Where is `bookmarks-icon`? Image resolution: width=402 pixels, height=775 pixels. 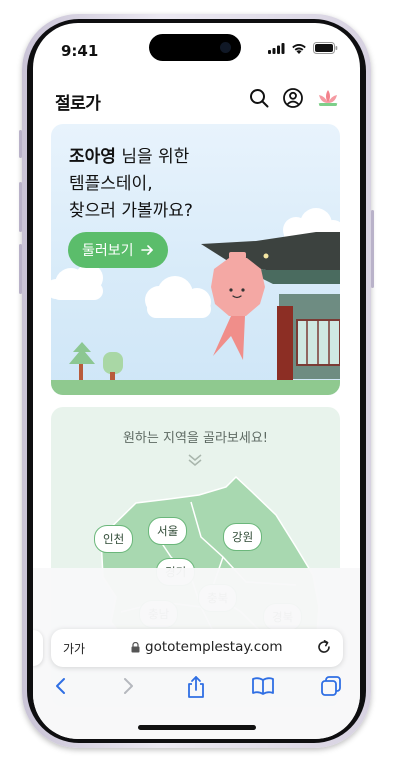
bookmarks-icon is located at coordinates (263, 686).